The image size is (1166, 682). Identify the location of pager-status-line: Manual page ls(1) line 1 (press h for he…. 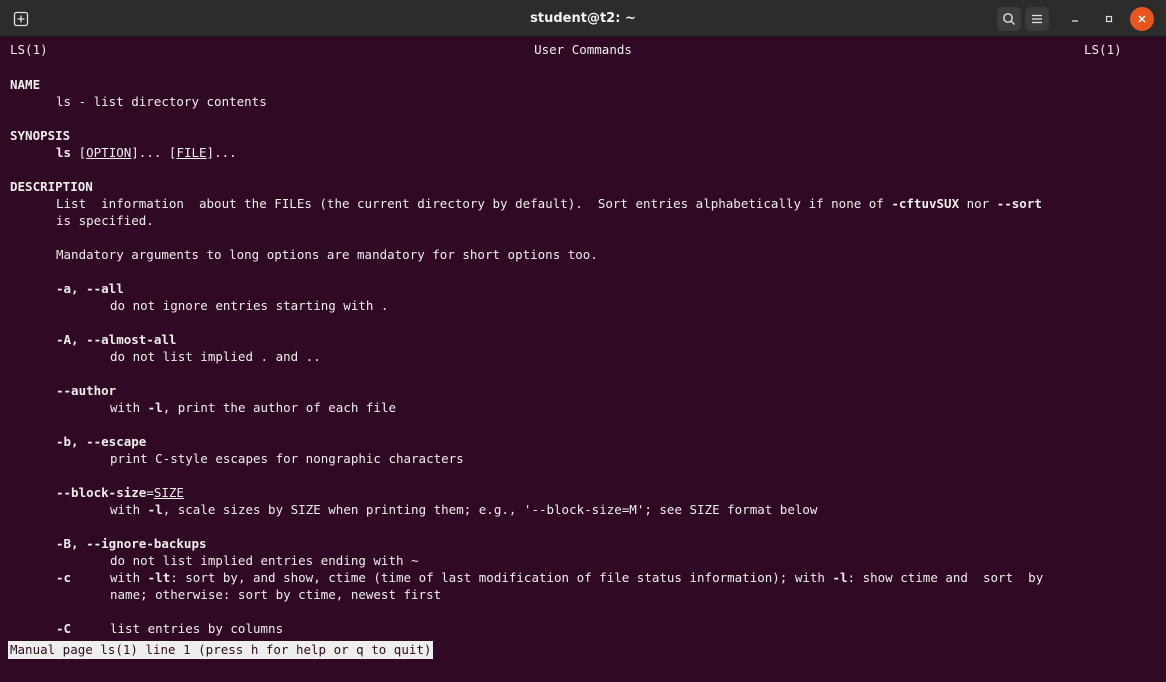
(221, 650).